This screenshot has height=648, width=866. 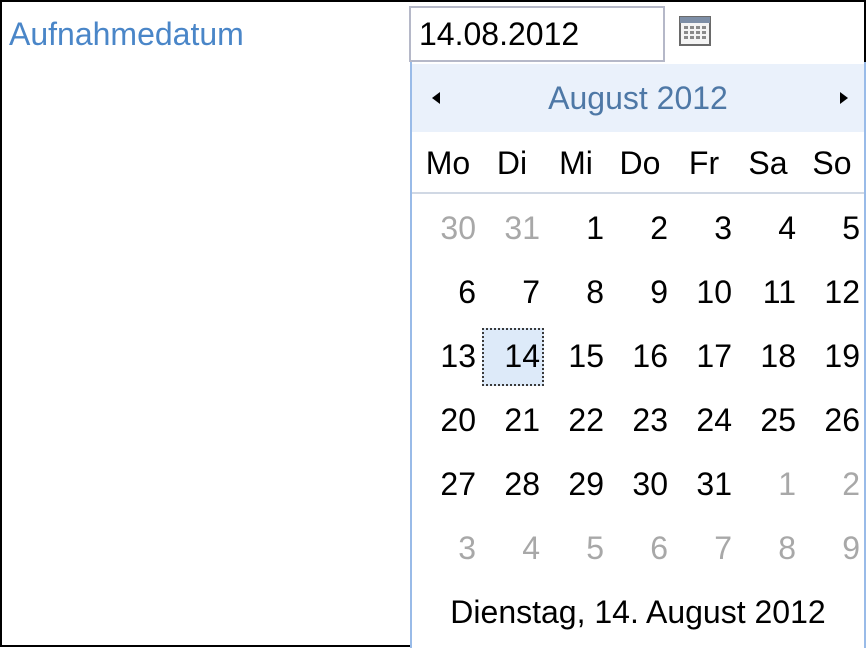 What do you see at coordinates (522, 484) in the screenshot?
I see `day-number: 28` at bounding box center [522, 484].